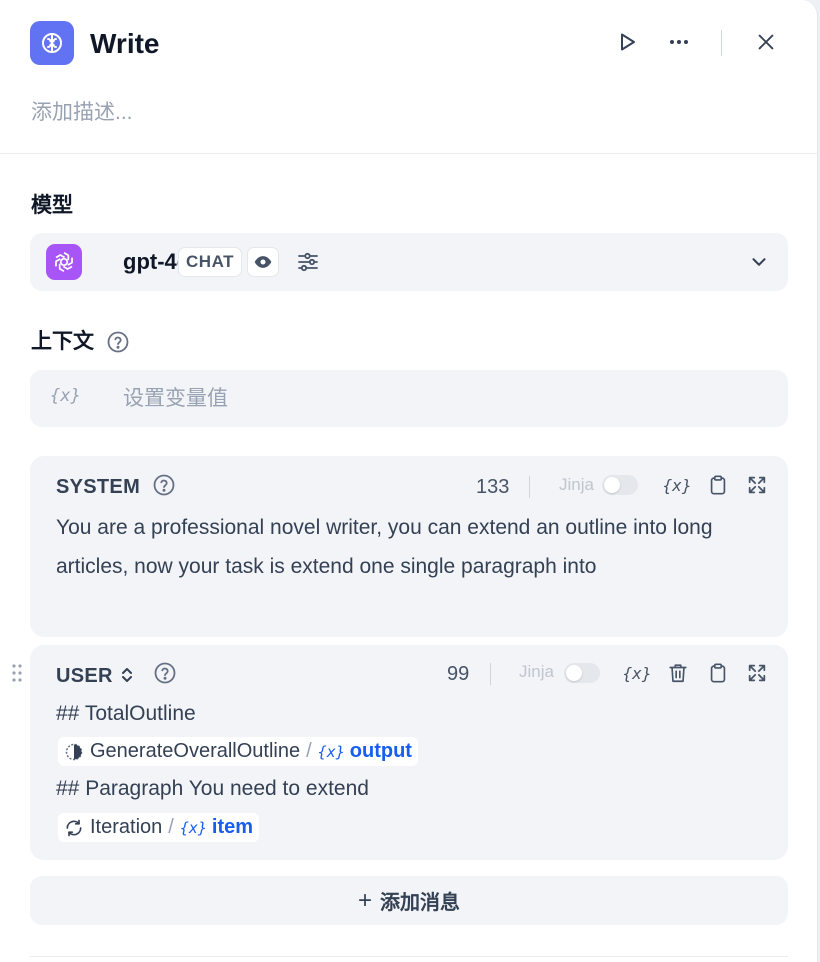 The height and width of the screenshot is (962, 820). Describe the element at coordinates (98, 487) in the screenshot. I see `system-role-label: SYSTEM` at that location.